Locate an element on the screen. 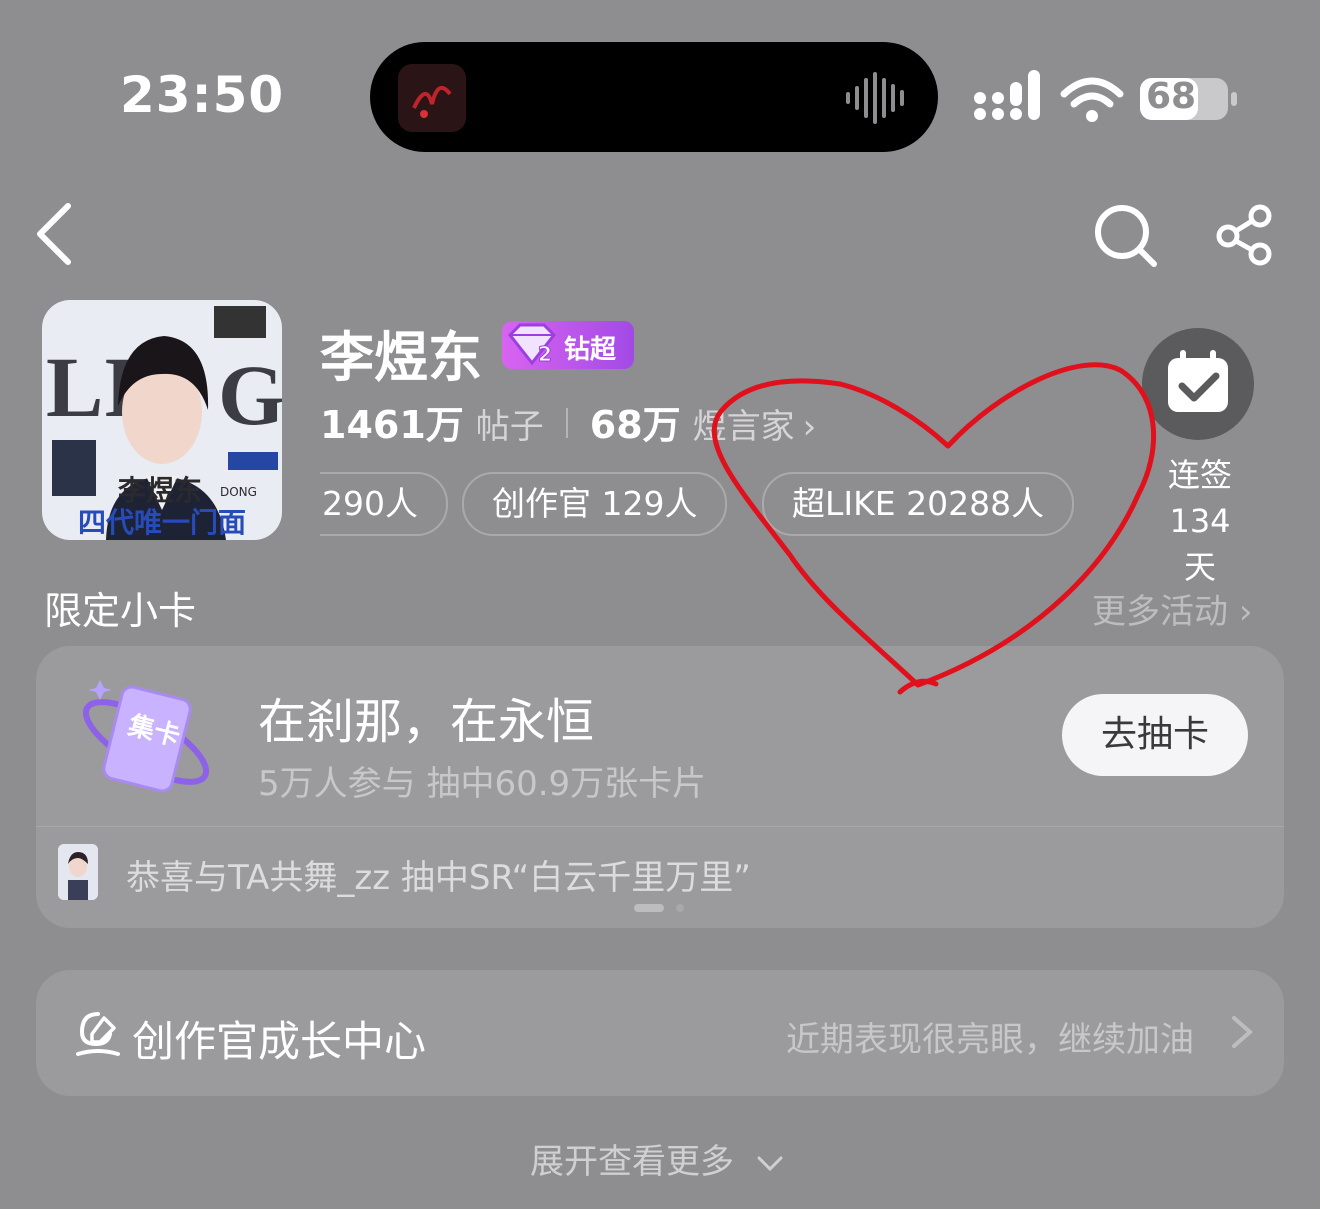  fans-label: 煜言家 is located at coordinates (744, 423).